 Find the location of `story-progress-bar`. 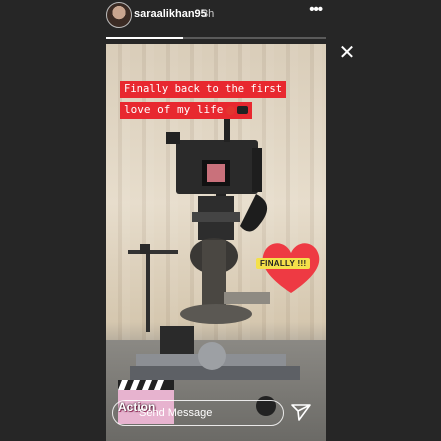

story-progress-bar is located at coordinates (216, 38).